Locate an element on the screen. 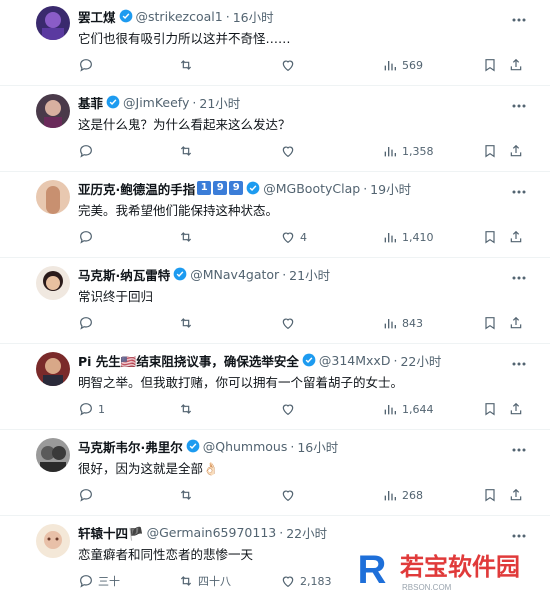 The width and height of the screenshot is (550, 603). reply-button: 三十 is located at coordinates (99, 581).